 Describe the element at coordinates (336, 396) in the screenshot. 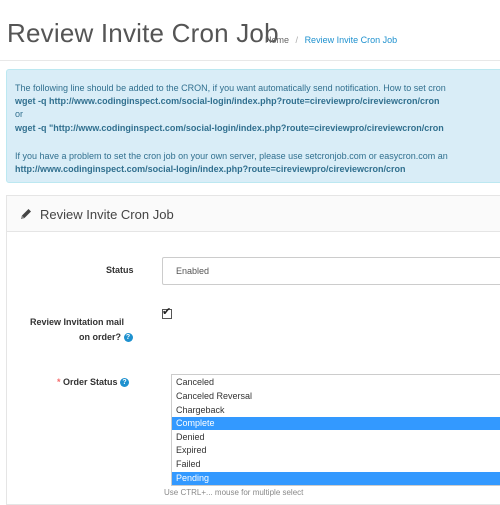

I see `order-status-option: Canceled Reversal` at that location.